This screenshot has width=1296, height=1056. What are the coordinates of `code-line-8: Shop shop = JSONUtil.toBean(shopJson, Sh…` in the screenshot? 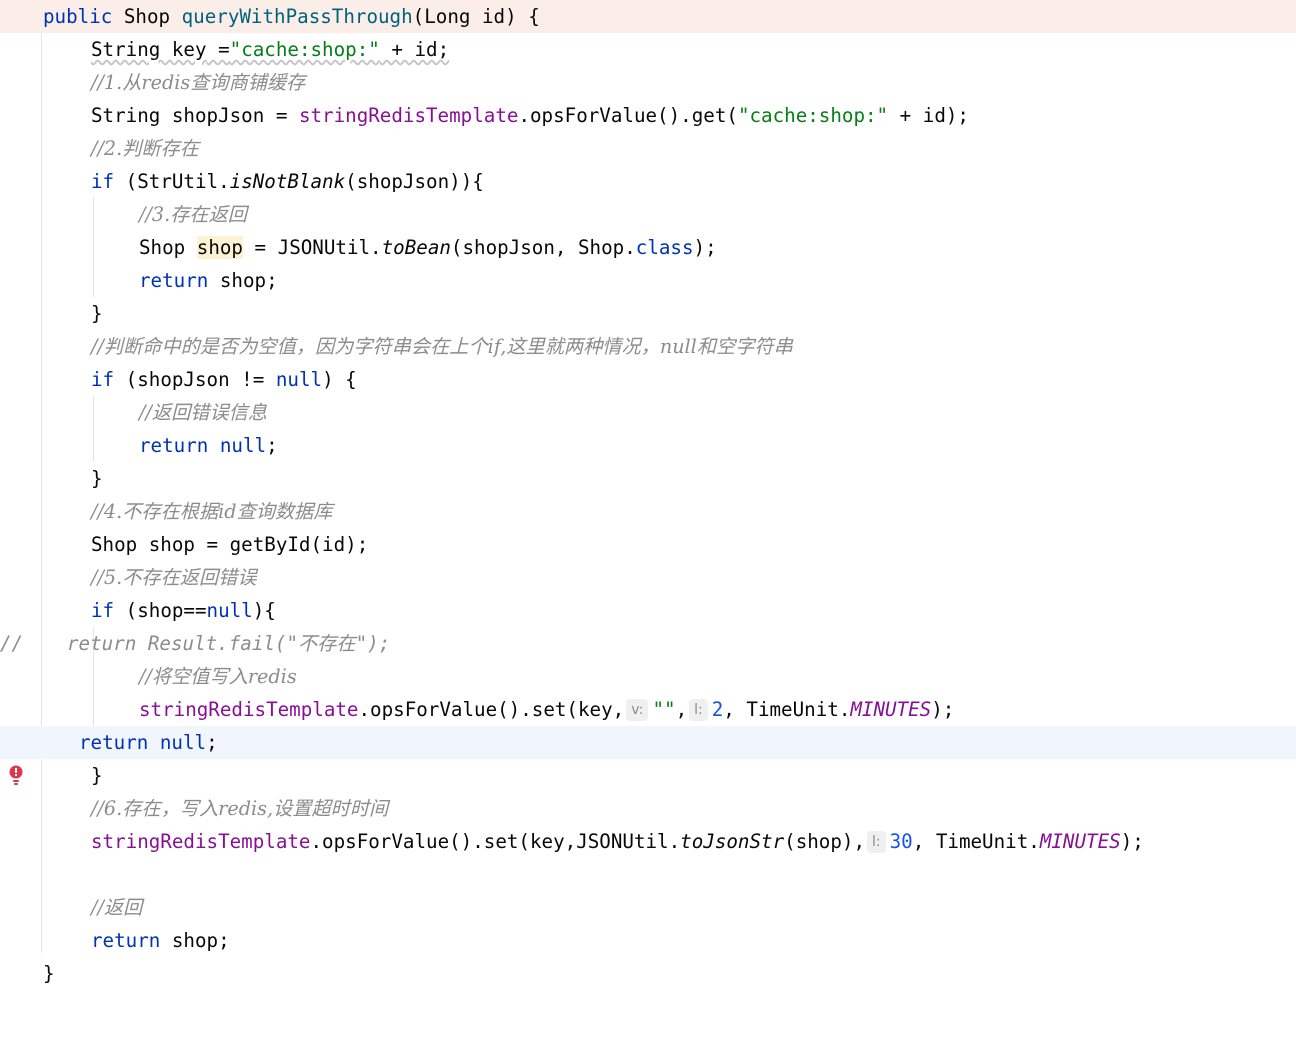 It's located at (648, 247).